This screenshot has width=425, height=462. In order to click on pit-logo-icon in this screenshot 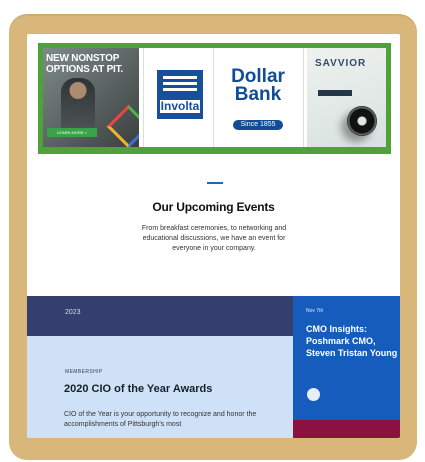, I will do `click(122, 125)`.